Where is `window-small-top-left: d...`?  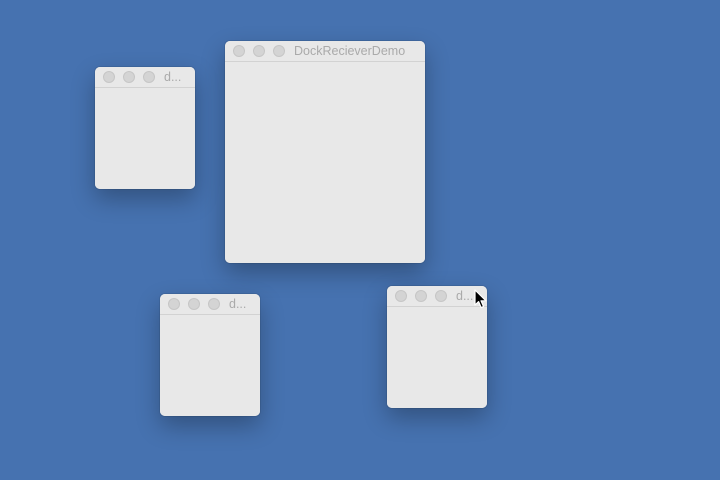 window-small-top-left: d... is located at coordinates (145, 128).